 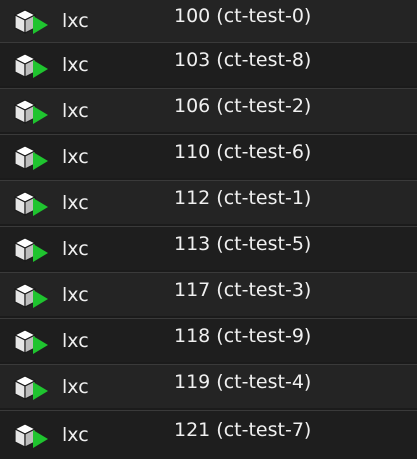 I want to click on container-row-100: lxc 100 (ct-test-0), so click(x=208, y=21).